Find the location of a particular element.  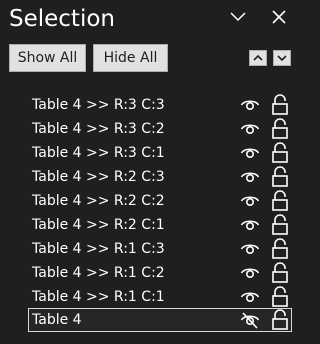

list-item: Table 4 >> R:3 C:2 is located at coordinates (160, 129).